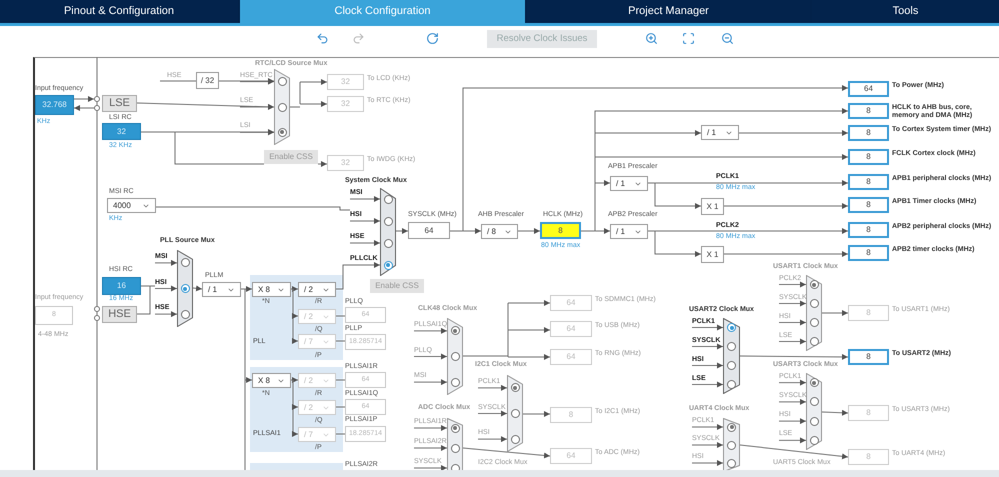 This screenshot has width=999, height=477. Describe the element at coordinates (432, 38) in the screenshot. I see `refresh-icon` at that location.